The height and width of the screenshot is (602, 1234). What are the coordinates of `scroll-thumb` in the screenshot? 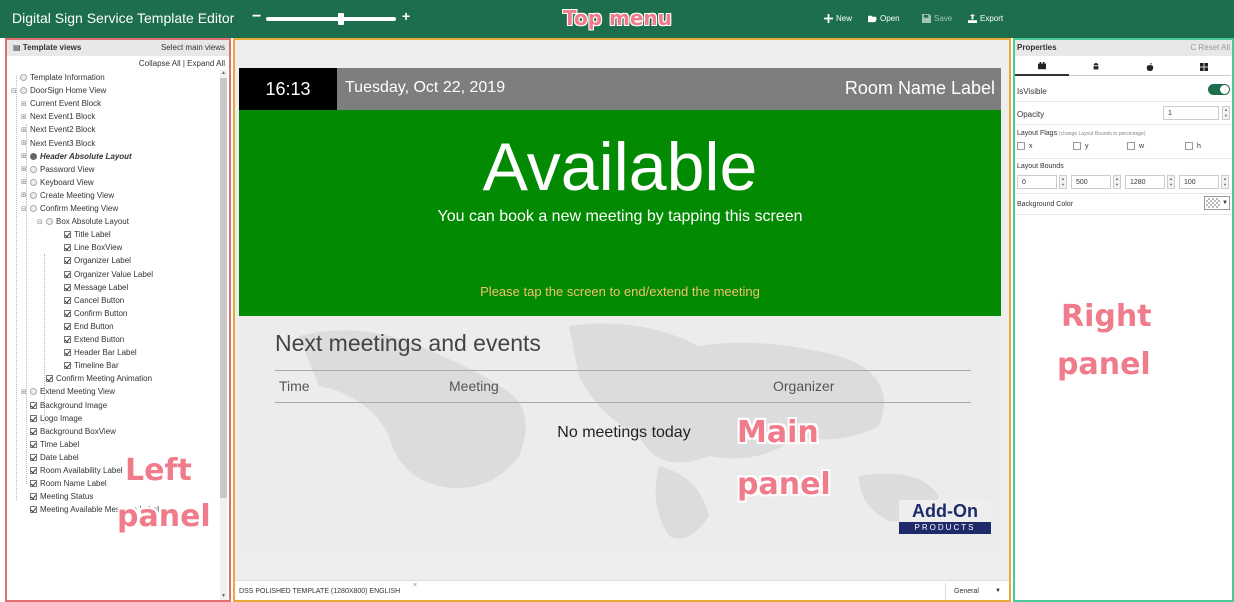 It's located at (223, 288).